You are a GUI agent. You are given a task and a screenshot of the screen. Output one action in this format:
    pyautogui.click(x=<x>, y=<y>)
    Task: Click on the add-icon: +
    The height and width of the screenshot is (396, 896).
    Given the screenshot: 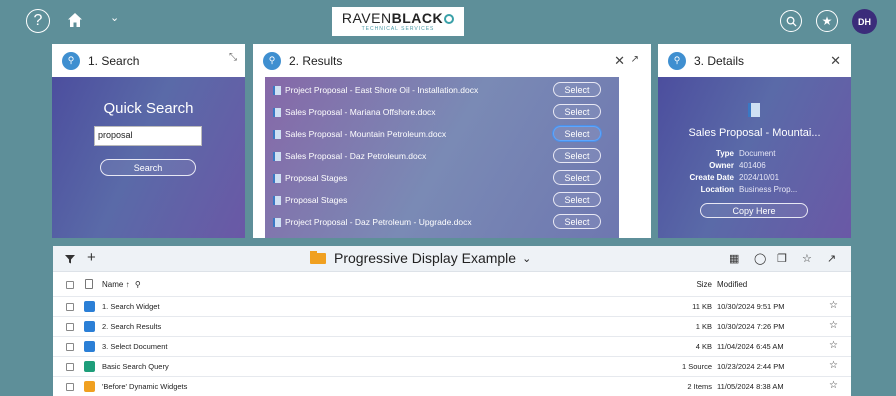 What is the action you would take?
    pyautogui.click(x=91, y=257)
    